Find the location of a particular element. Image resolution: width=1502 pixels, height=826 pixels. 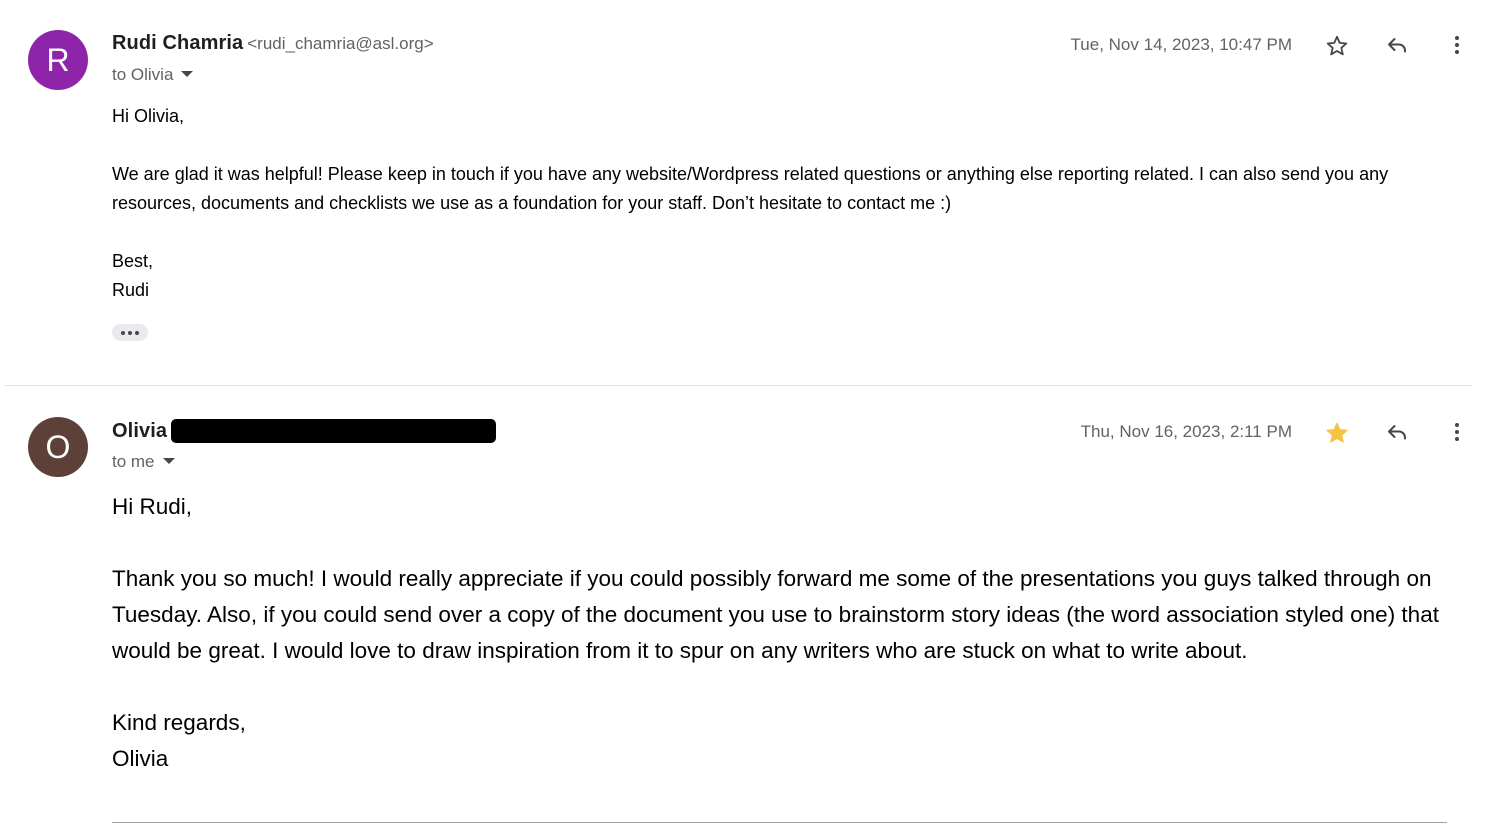

signature-divider is located at coordinates (779, 822).